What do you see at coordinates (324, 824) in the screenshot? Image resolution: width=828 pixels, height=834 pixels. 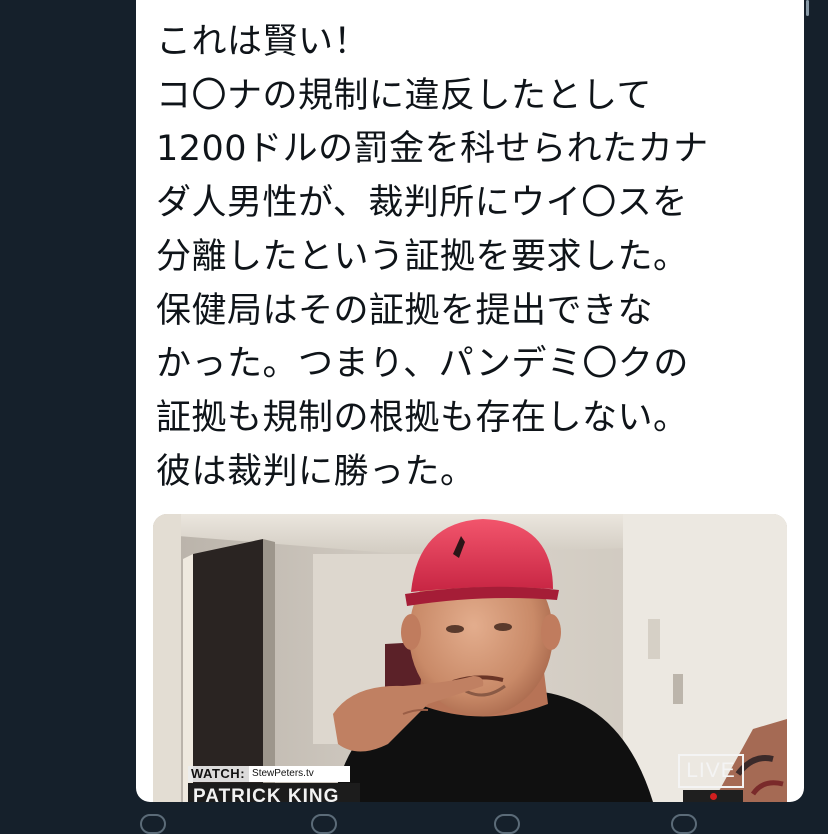 I see `retweet-icon` at bounding box center [324, 824].